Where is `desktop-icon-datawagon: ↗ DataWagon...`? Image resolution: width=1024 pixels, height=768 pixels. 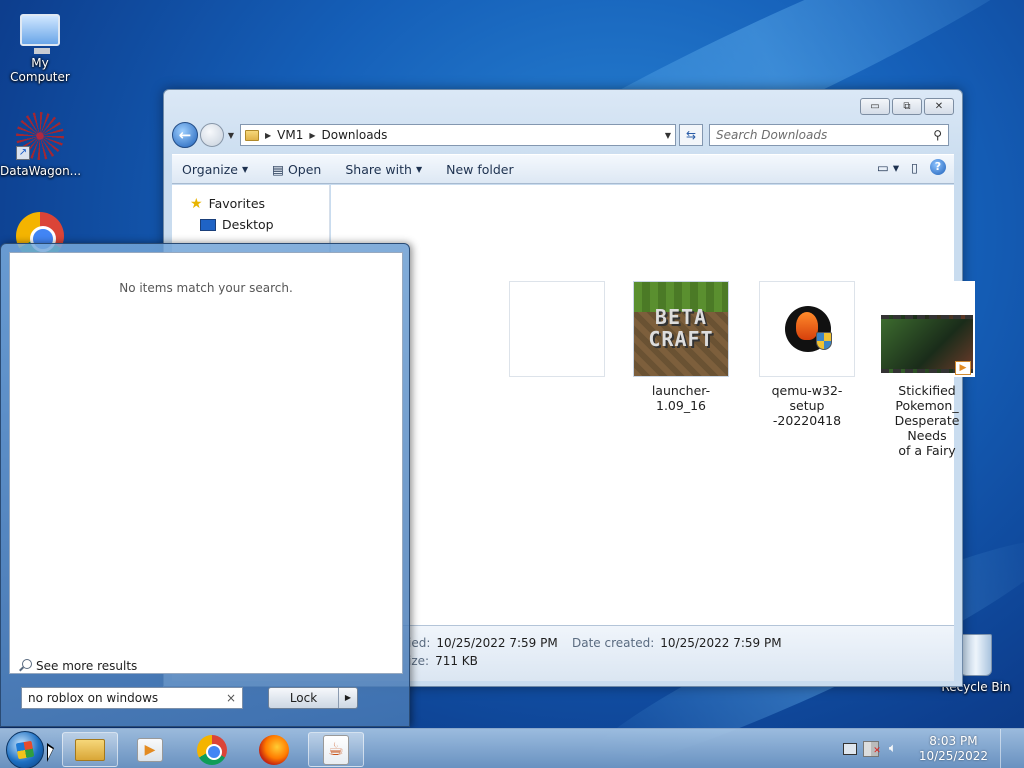
desktop-icon-datawagon: ↗ DataWagon... is located at coordinates (41, 145).